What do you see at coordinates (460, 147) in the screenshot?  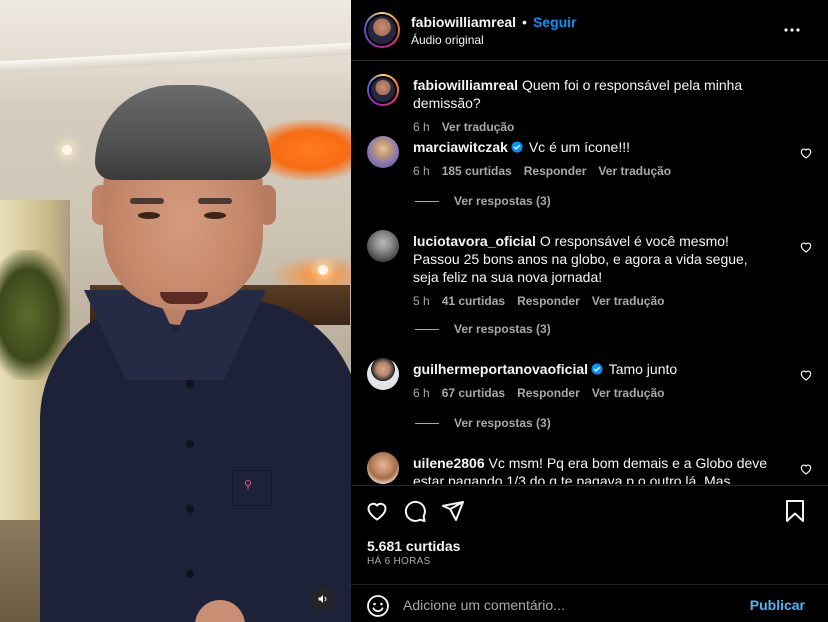 I see `comment-username: marciawitczak` at bounding box center [460, 147].